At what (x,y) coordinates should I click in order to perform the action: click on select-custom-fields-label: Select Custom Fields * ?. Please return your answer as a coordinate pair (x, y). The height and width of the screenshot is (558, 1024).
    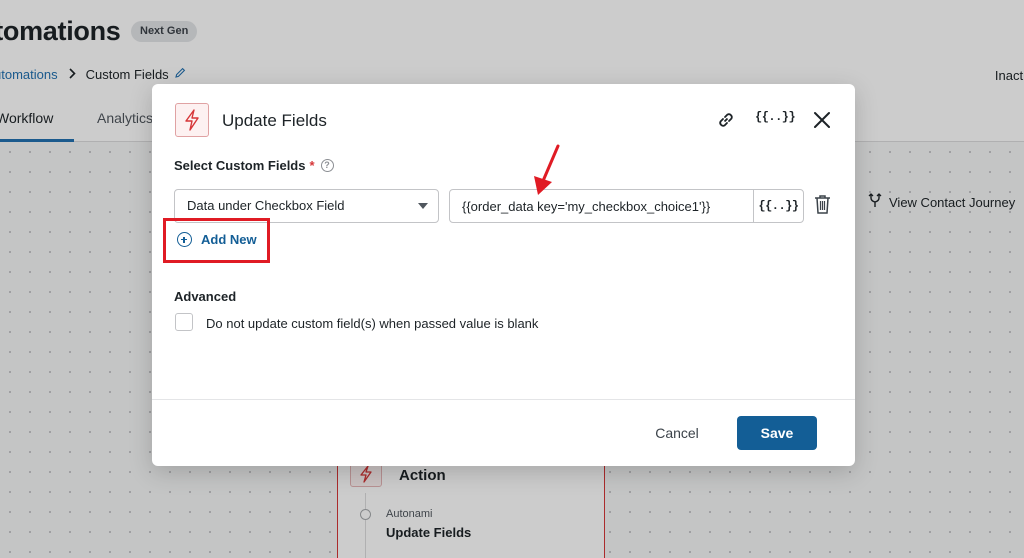
    Looking at the image, I should click on (254, 165).